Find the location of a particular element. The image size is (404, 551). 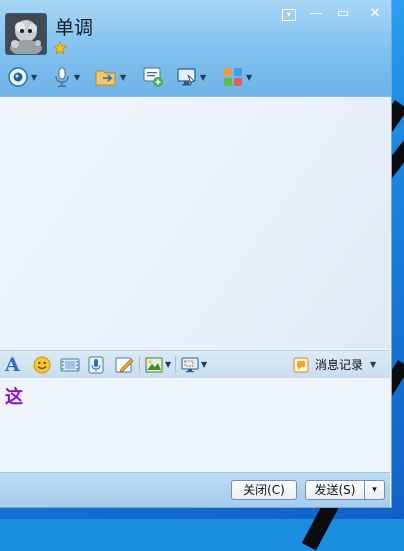

file-transfer-button: ▼ is located at coordinates (110, 77).